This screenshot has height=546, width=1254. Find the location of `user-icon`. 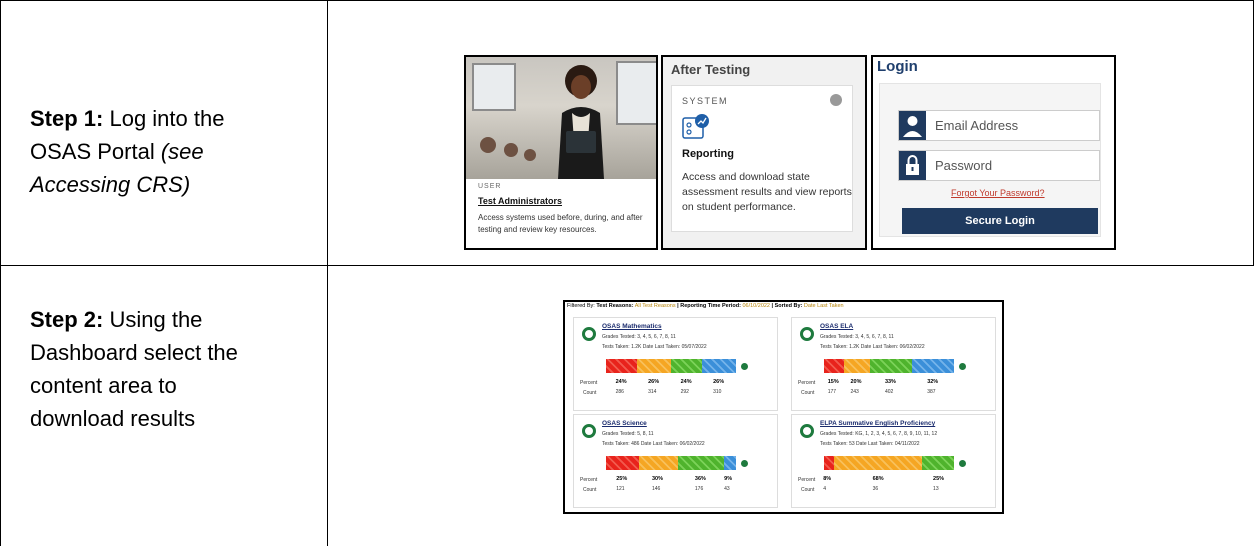

user-icon is located at coordinates (912, 125).